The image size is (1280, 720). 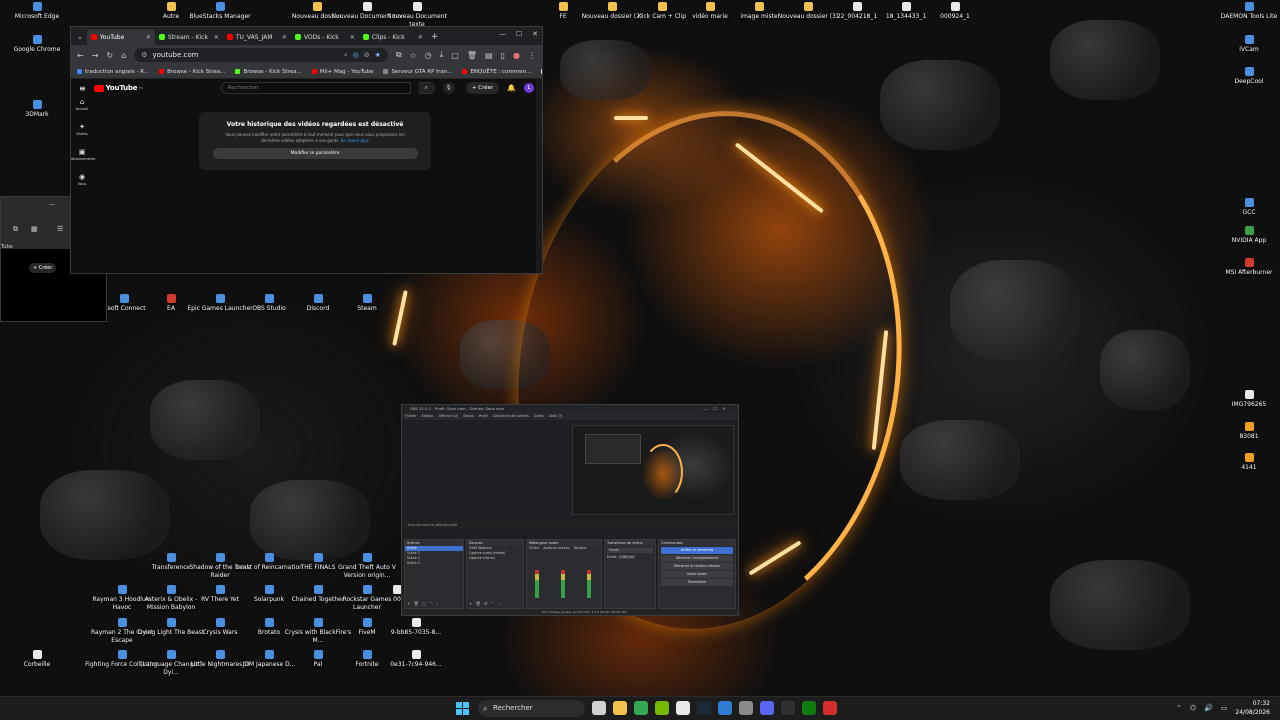 What do you see at coordinates (539, 416) in the screenshot?
I see `menu-item: Outils` at bounding box center [539, 416].